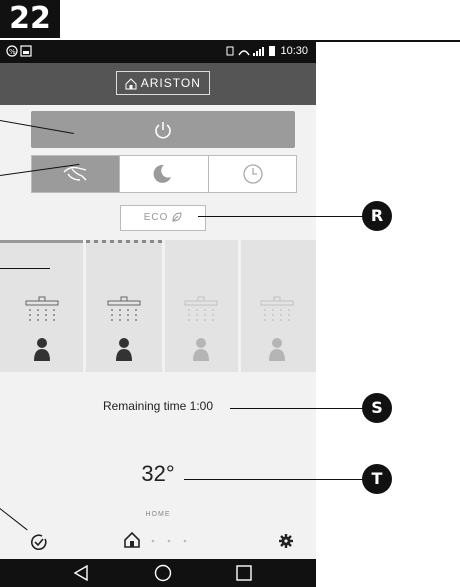  Describe the element at coordinates (158, 52) in the screenshot. I see `status-bar: % 10:30` at that location.